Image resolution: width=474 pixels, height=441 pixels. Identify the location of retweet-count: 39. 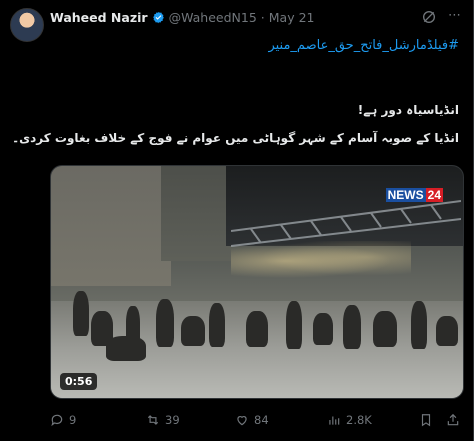
(172, 420).